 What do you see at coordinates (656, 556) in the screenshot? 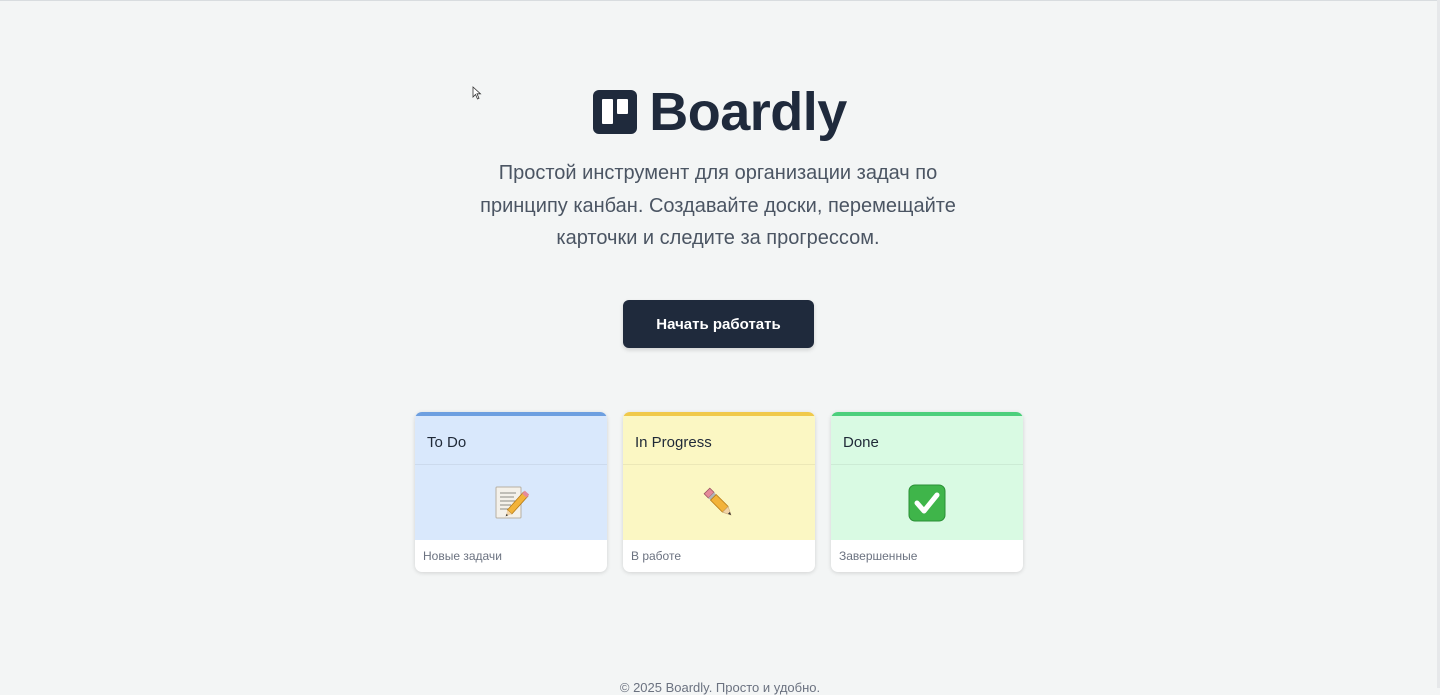
I see `card-caption: В работе` at bounding box center [656, 556].